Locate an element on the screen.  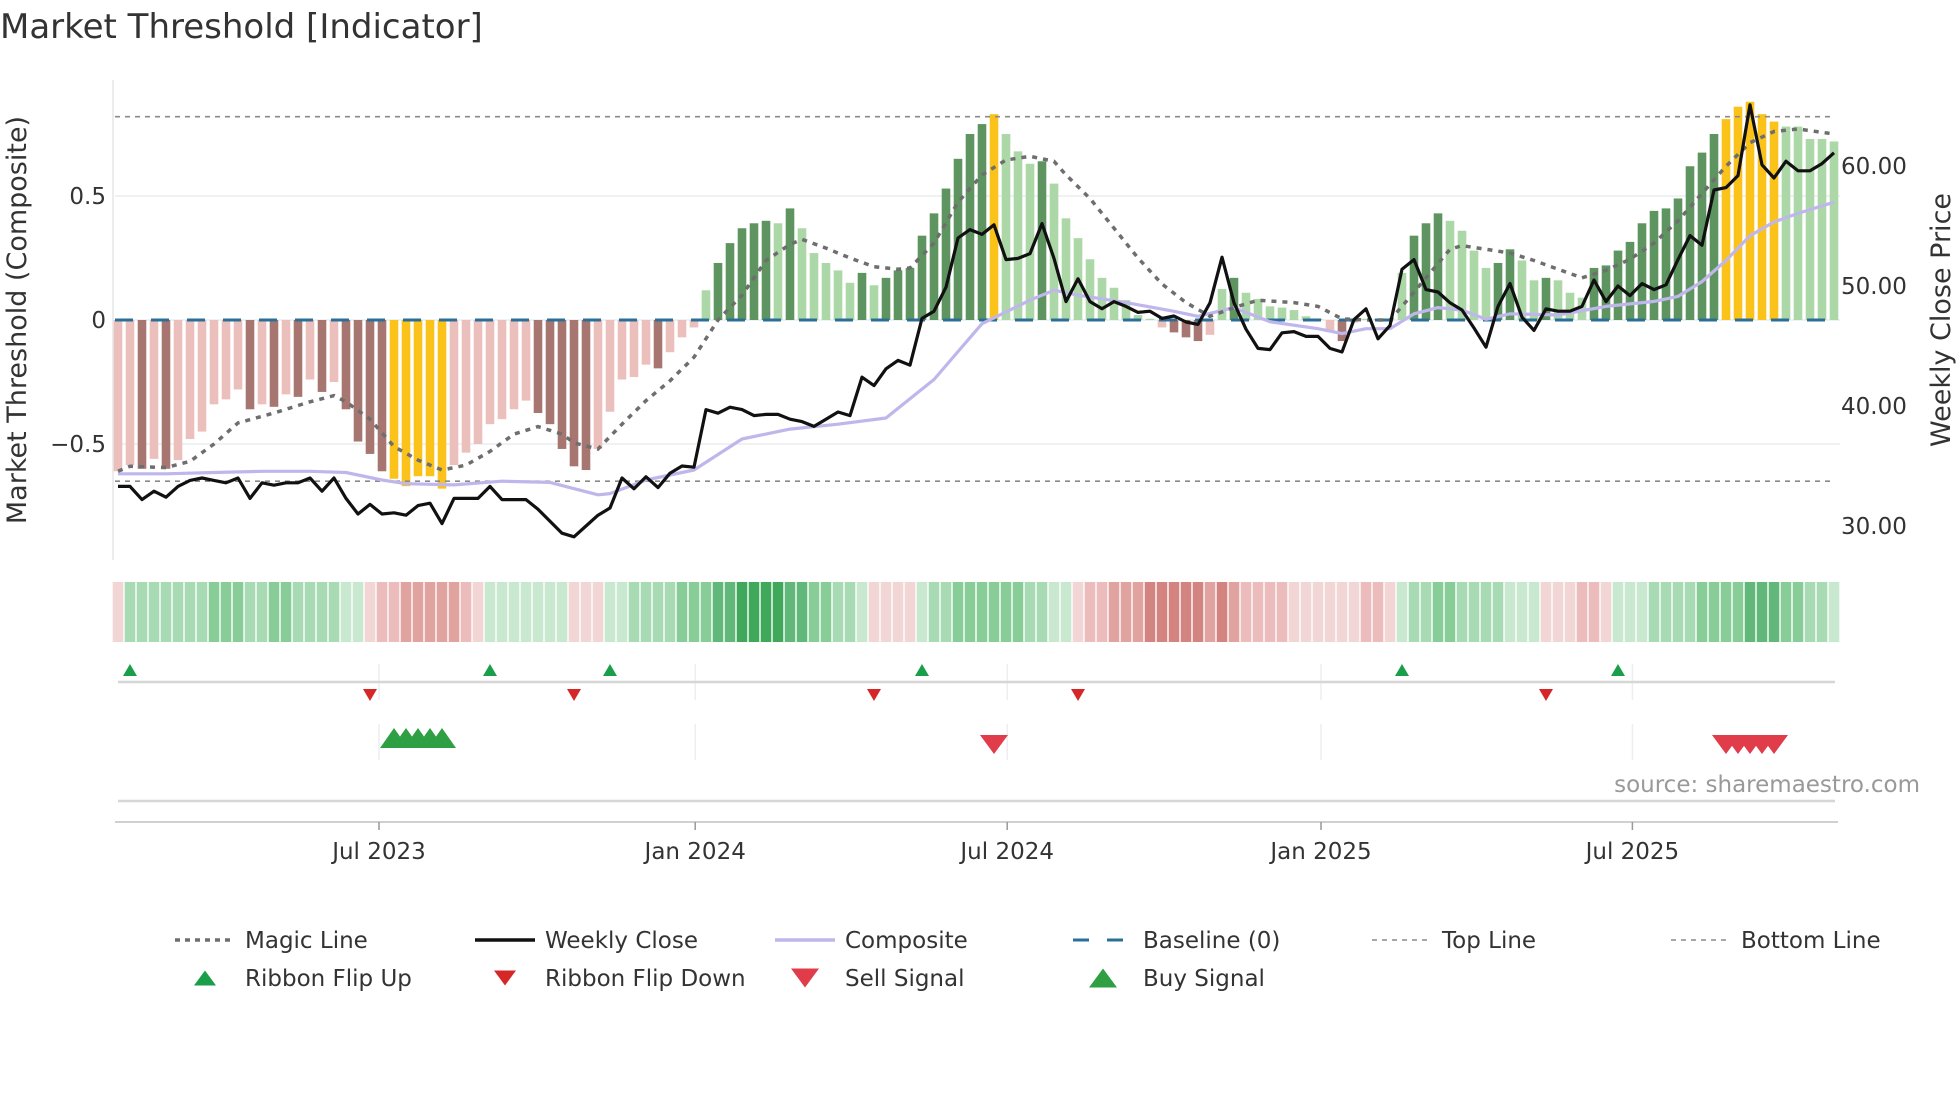
legend-item: Weekly Close is located at coordinates (586, 941).